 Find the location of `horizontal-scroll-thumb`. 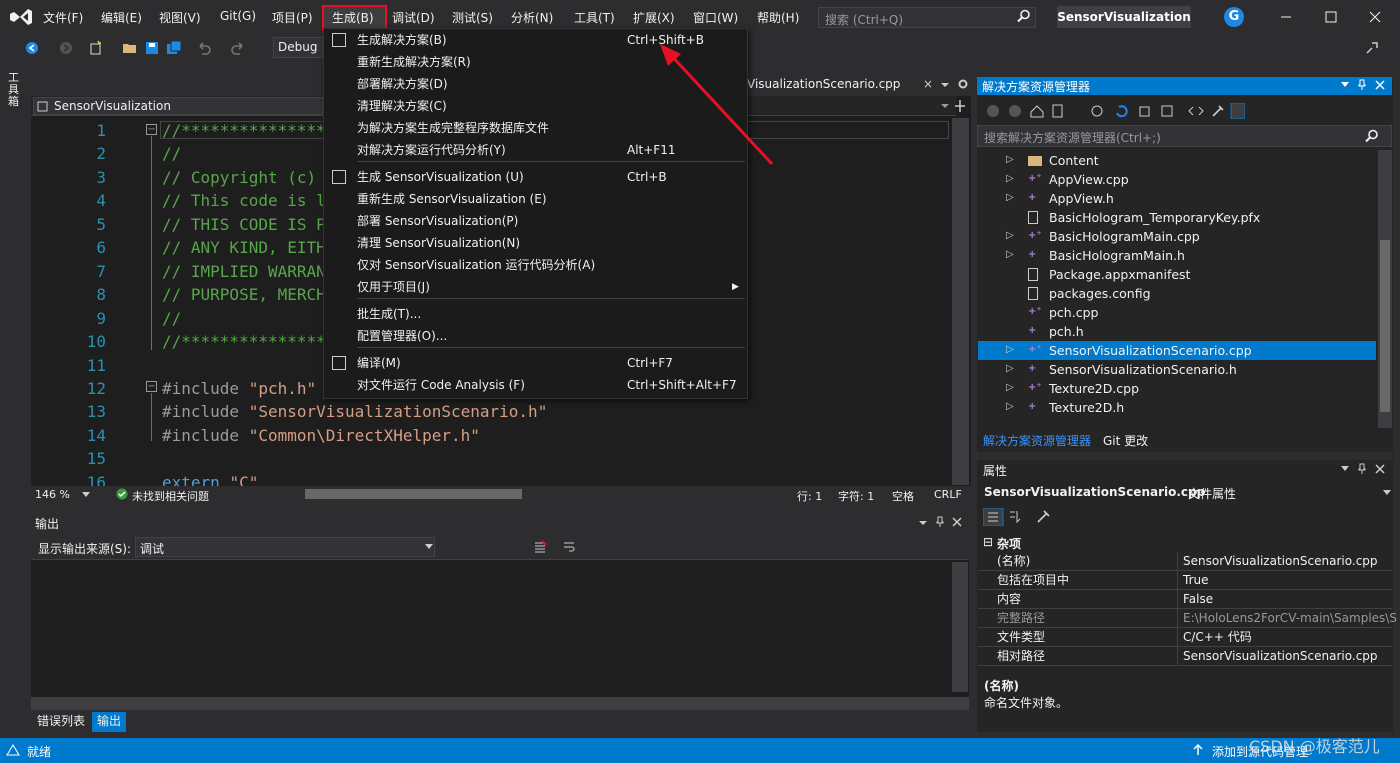

horizontal-scroll-thumb is located at coordinates (413, 494).